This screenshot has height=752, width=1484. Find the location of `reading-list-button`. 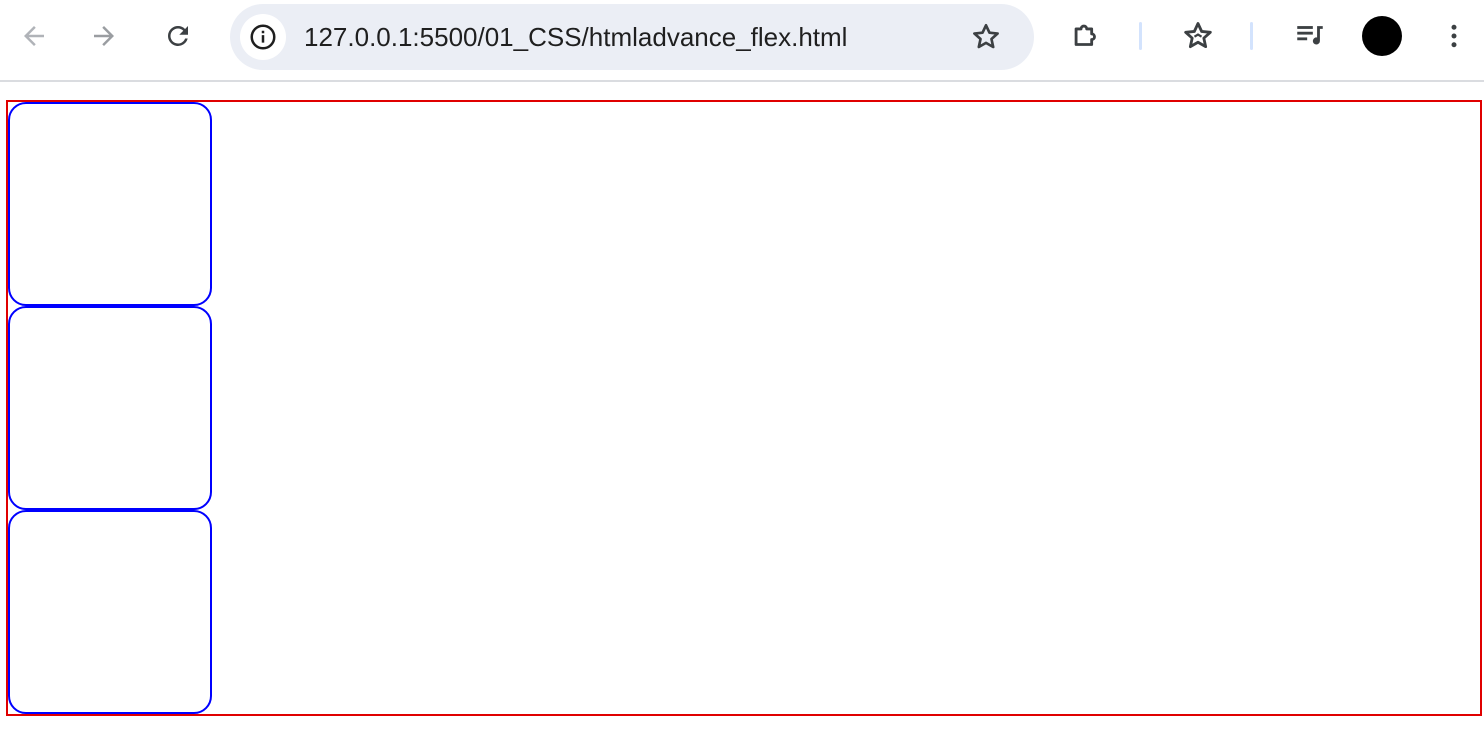

reading-list-button is located at coordinates (1198, 36).